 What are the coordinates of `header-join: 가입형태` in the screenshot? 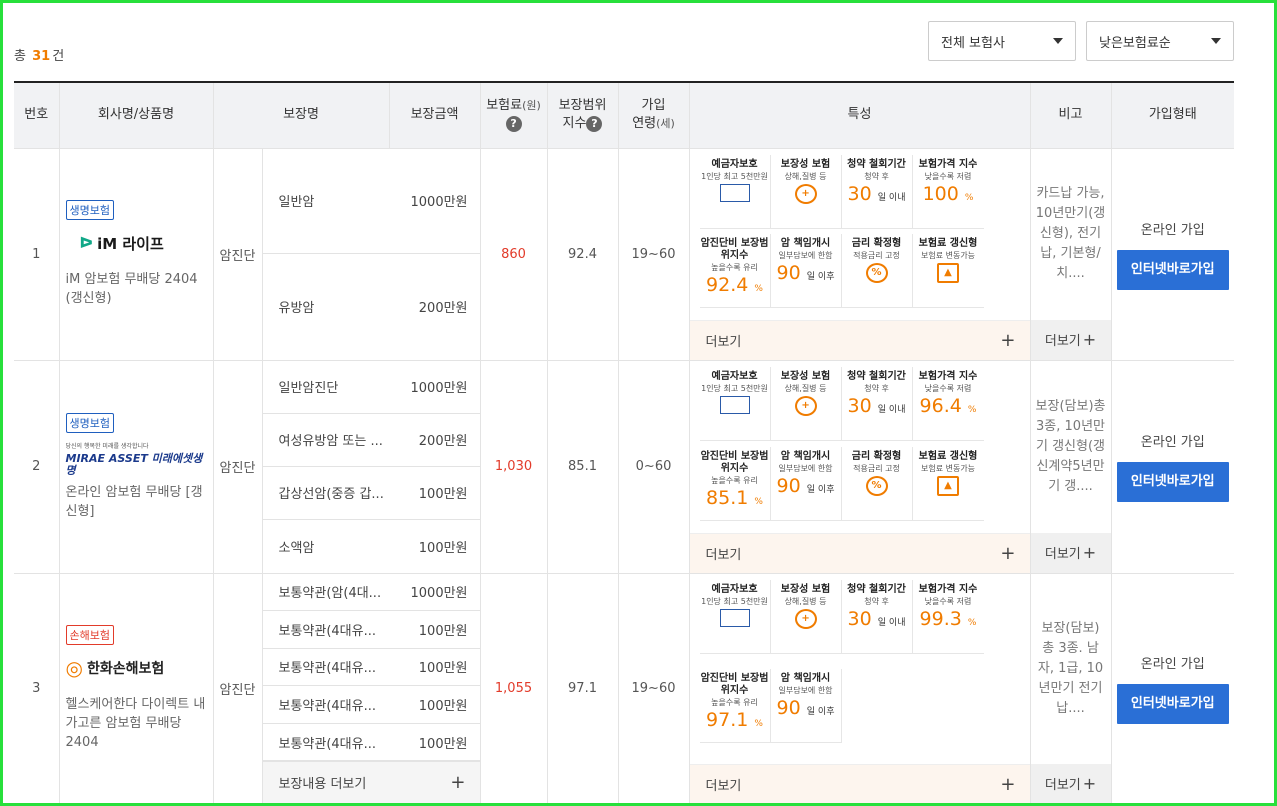 It's located at (1172, 114).